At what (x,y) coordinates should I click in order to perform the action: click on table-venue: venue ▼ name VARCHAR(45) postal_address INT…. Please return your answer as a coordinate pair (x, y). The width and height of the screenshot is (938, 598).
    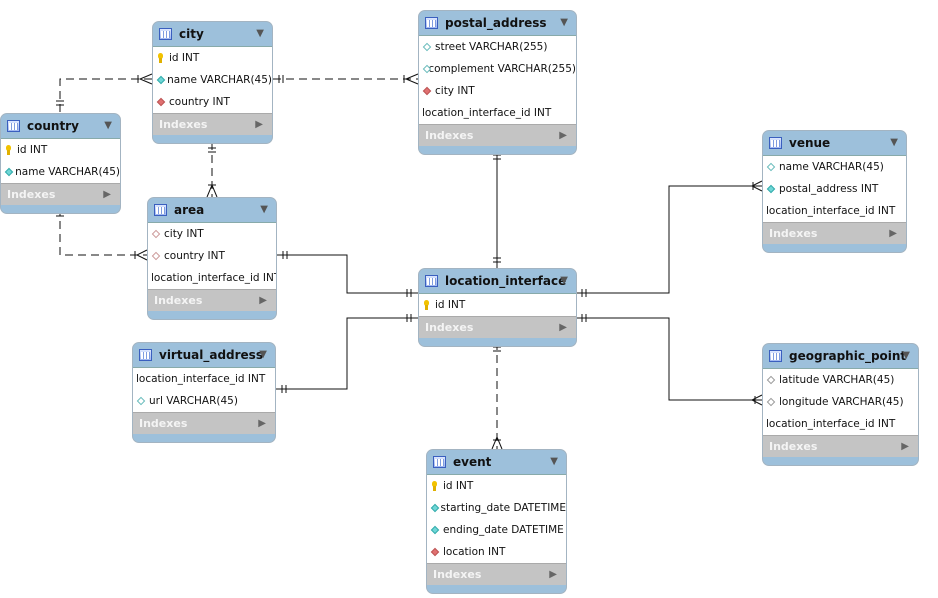
    Looking at the image, I should click on (834, 191).